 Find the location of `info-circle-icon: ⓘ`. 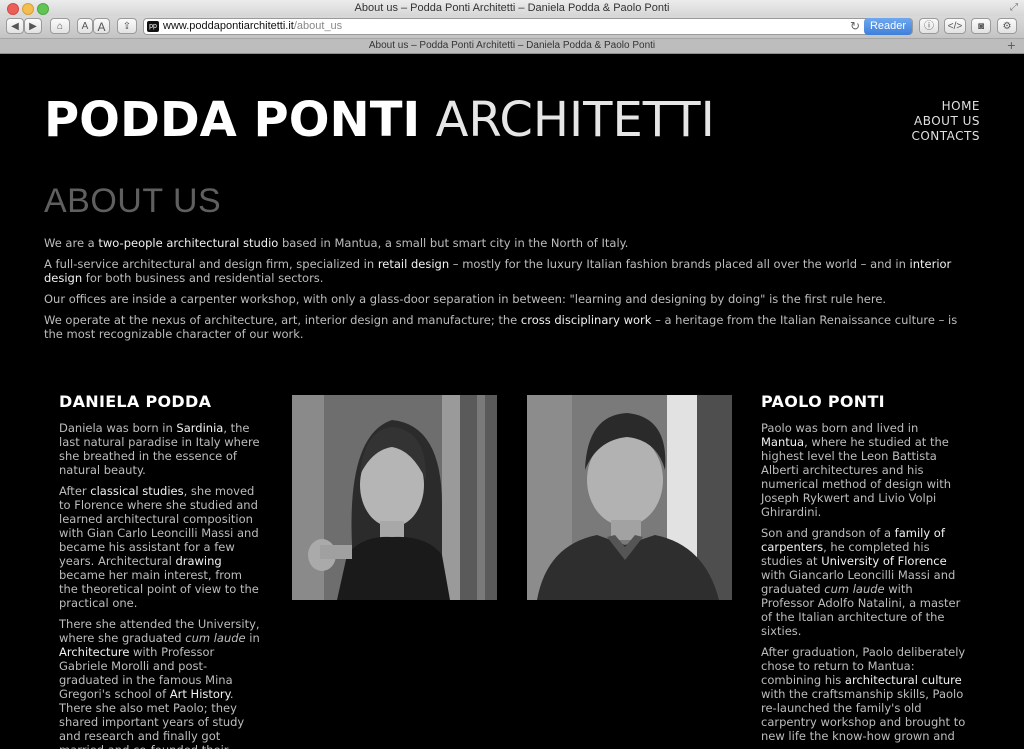

info-circle-icon: ⓘ is located at coordinates (929, 26).